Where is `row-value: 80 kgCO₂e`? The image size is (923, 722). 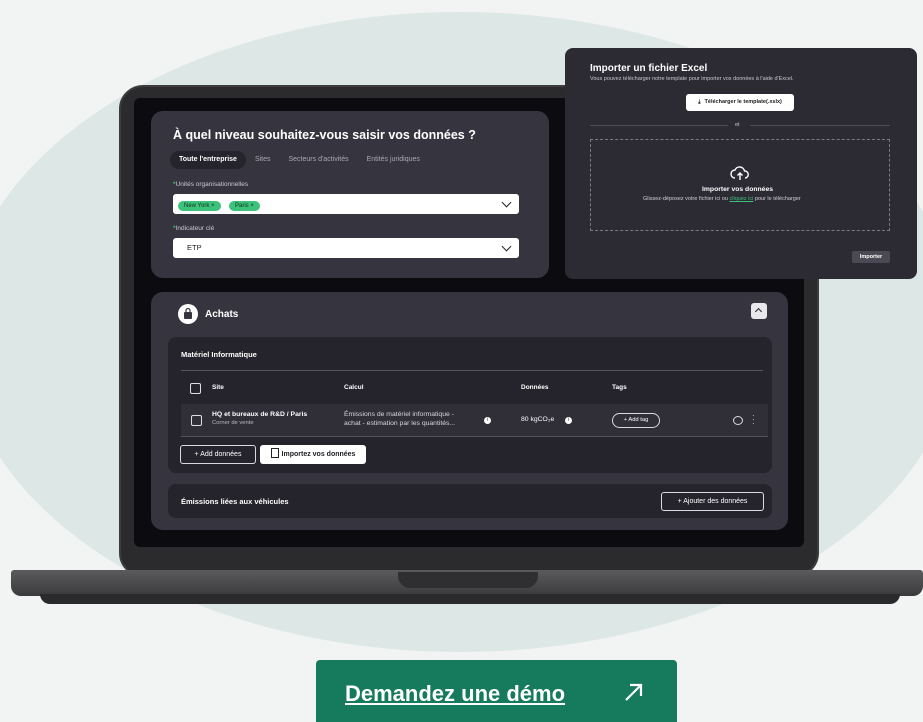
row-value: 80 kgCO₂e is located at coordinates (538, 419).